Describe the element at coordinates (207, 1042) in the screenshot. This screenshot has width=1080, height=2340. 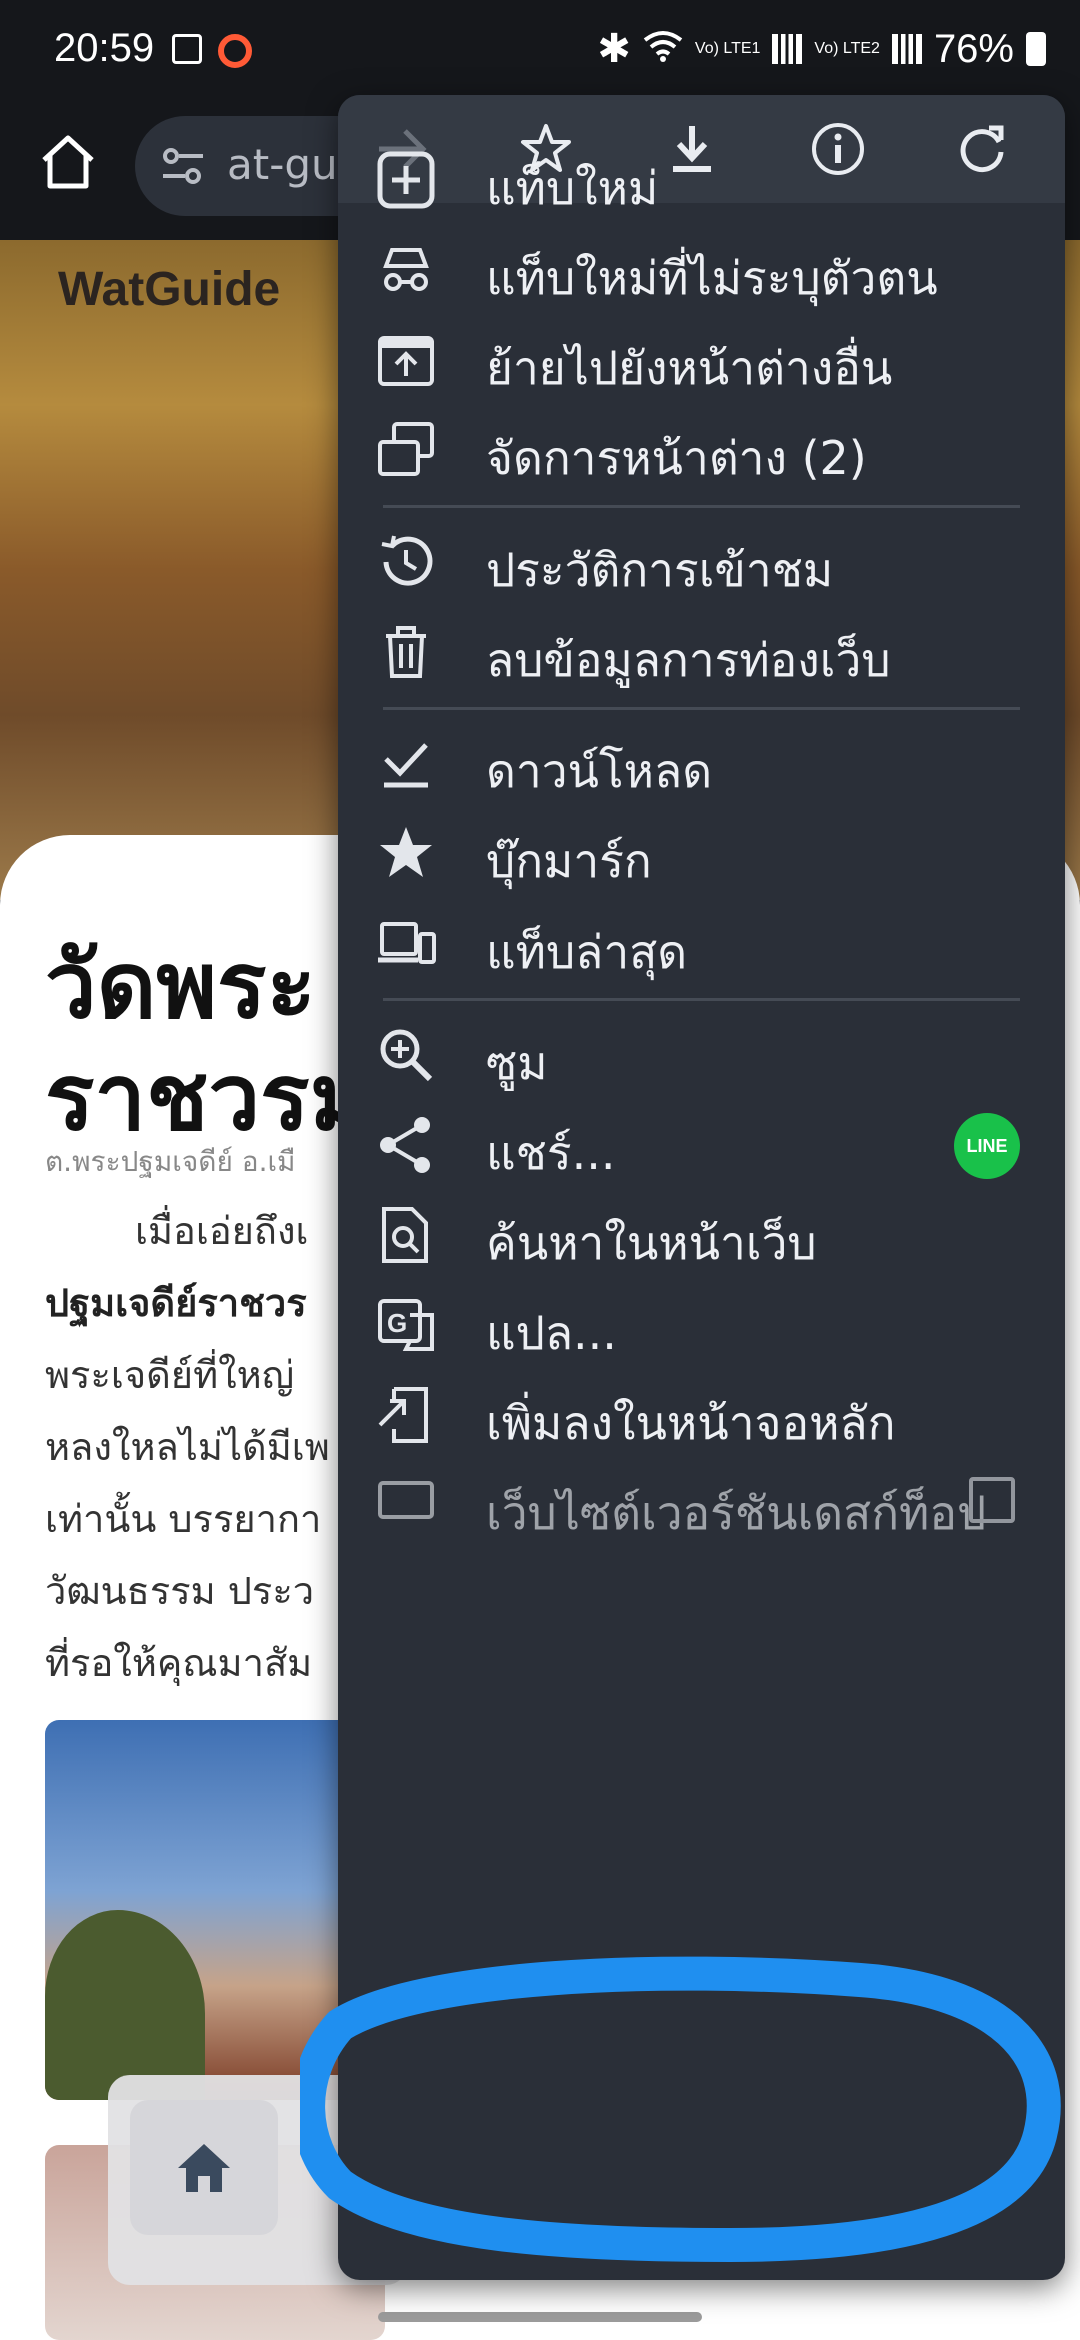
I see `page-title: วัดพระ ราชวรม` at that location.